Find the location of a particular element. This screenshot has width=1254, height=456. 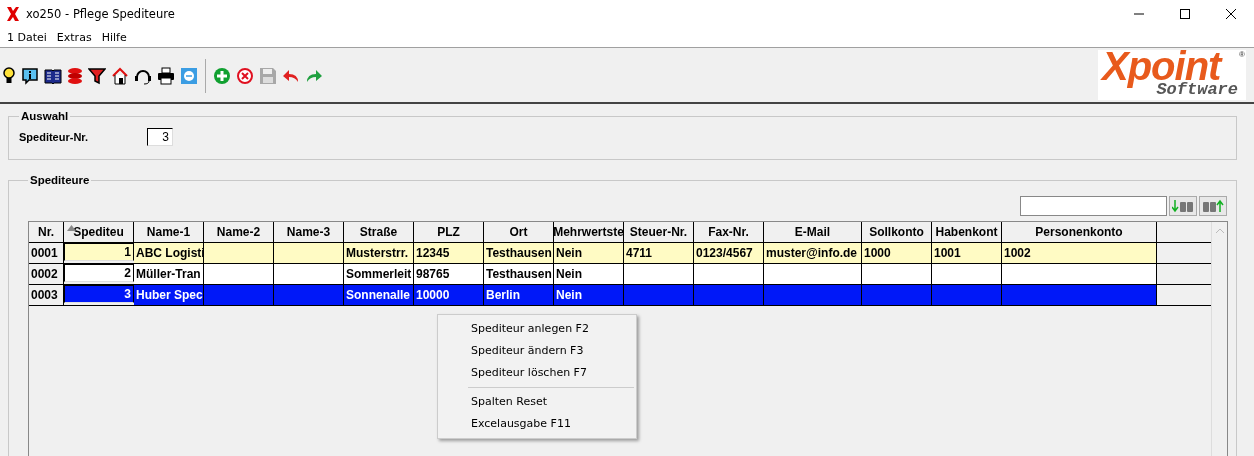

delete-icon is located at coordinates (245, 76).